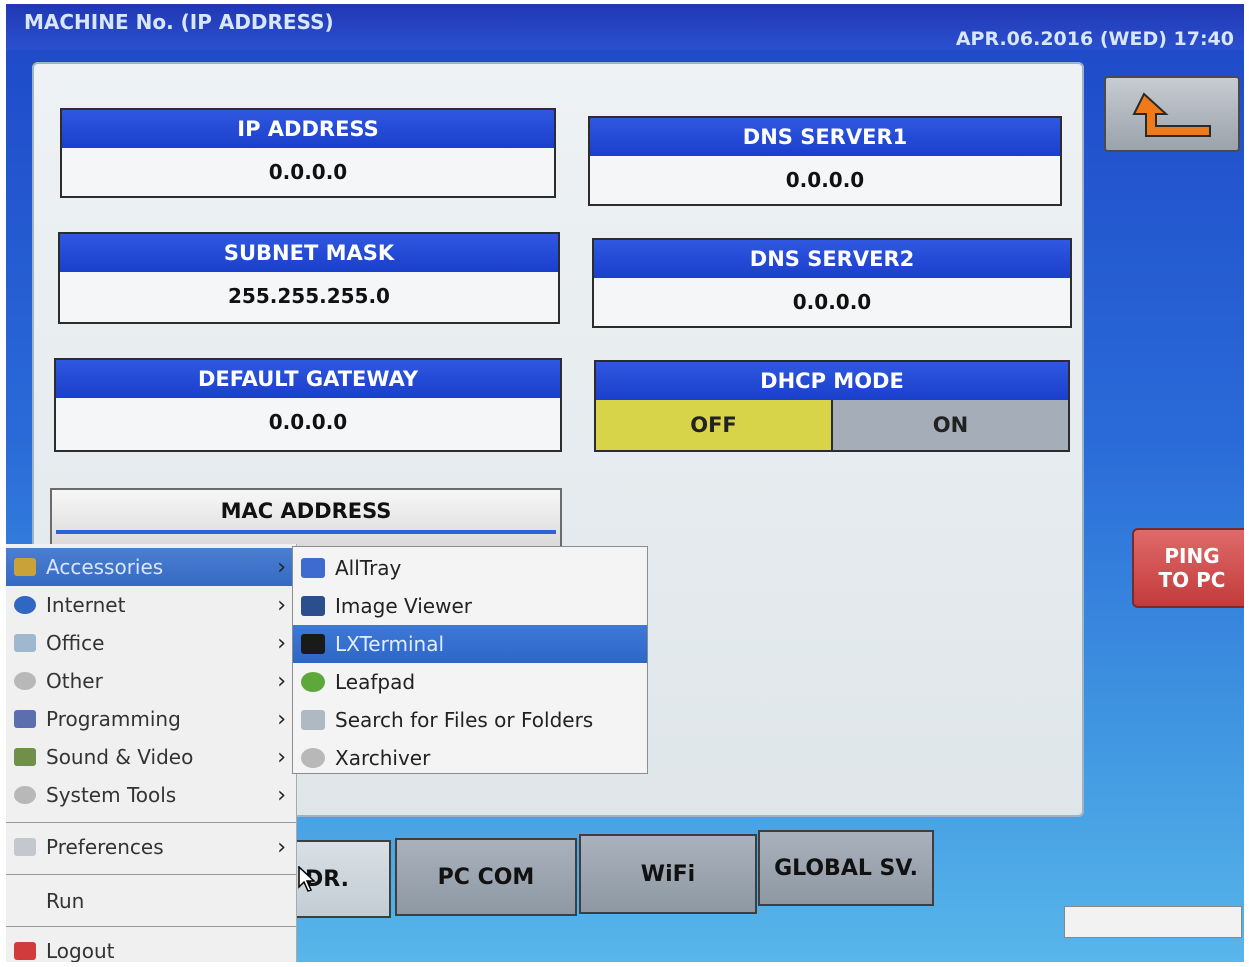  I want to click on ip-address-label: IP ADDRESS, so click(308, 129).